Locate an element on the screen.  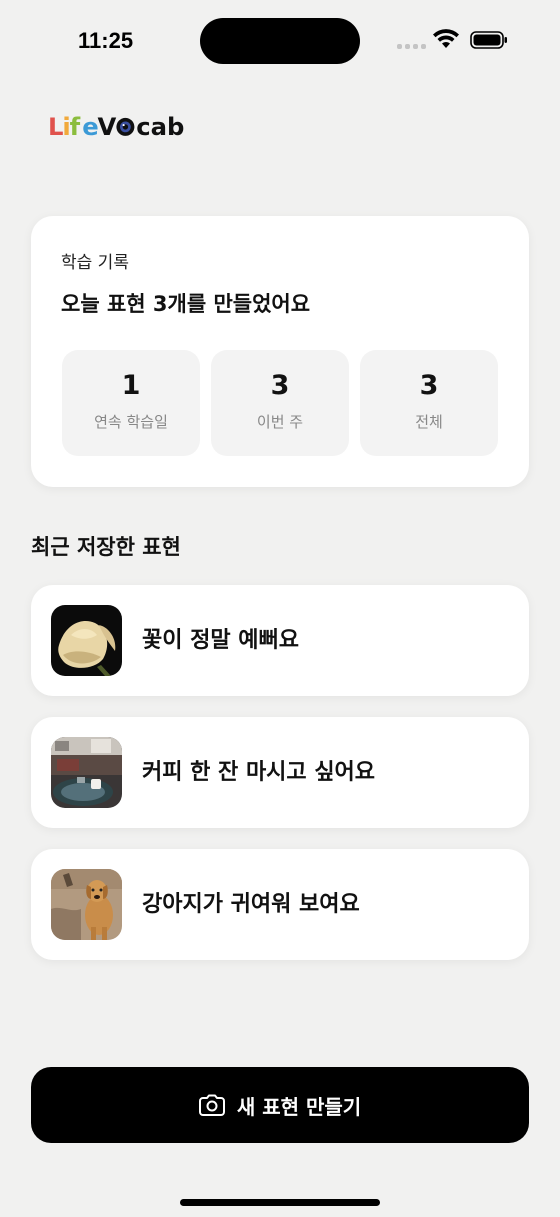
stat-streak-days: 1 연속 학습일 is located at coordinates (131, 403).